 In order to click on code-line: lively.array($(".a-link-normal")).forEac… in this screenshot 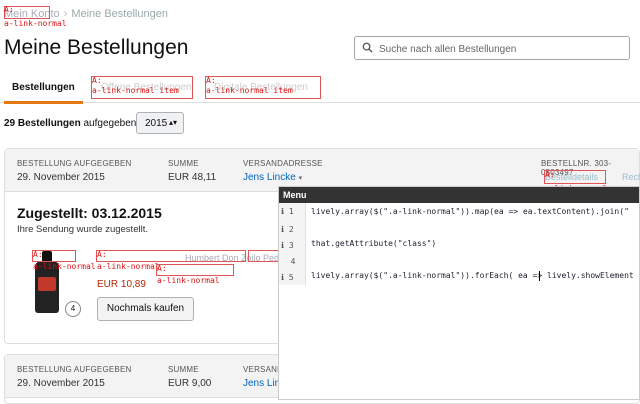, I will do `click(472, 275)`.